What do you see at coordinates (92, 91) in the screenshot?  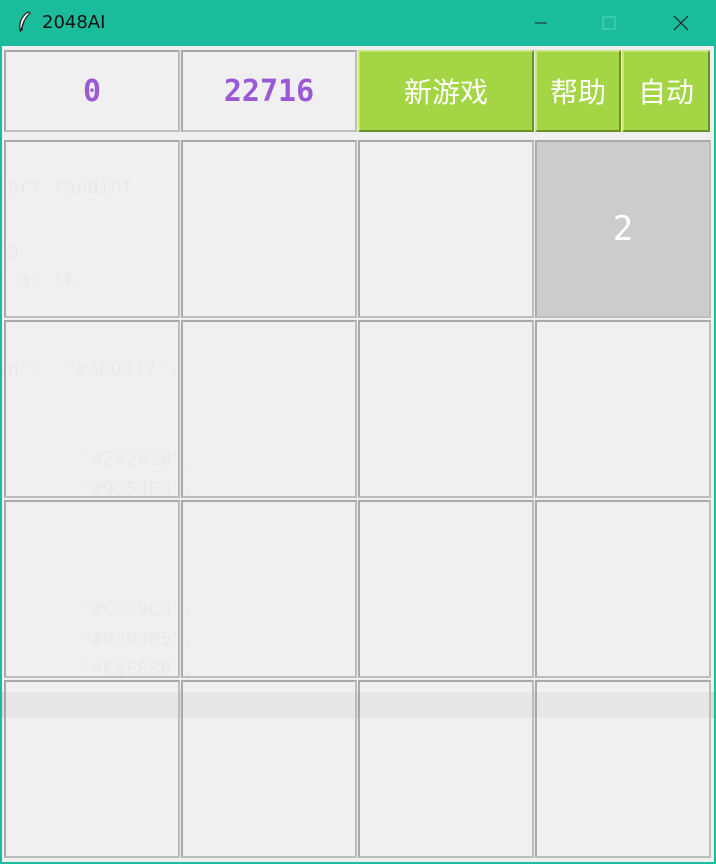 I see `score-display: 0` at bounding box center [92, 91].